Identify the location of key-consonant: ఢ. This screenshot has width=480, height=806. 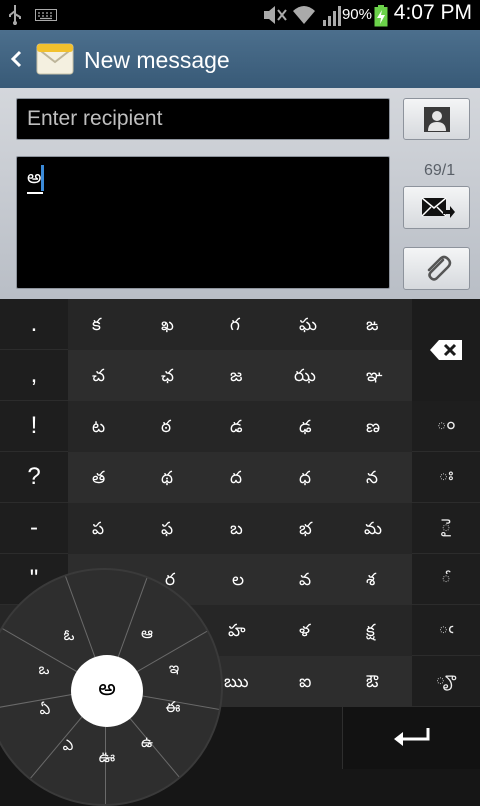
(305, 429).